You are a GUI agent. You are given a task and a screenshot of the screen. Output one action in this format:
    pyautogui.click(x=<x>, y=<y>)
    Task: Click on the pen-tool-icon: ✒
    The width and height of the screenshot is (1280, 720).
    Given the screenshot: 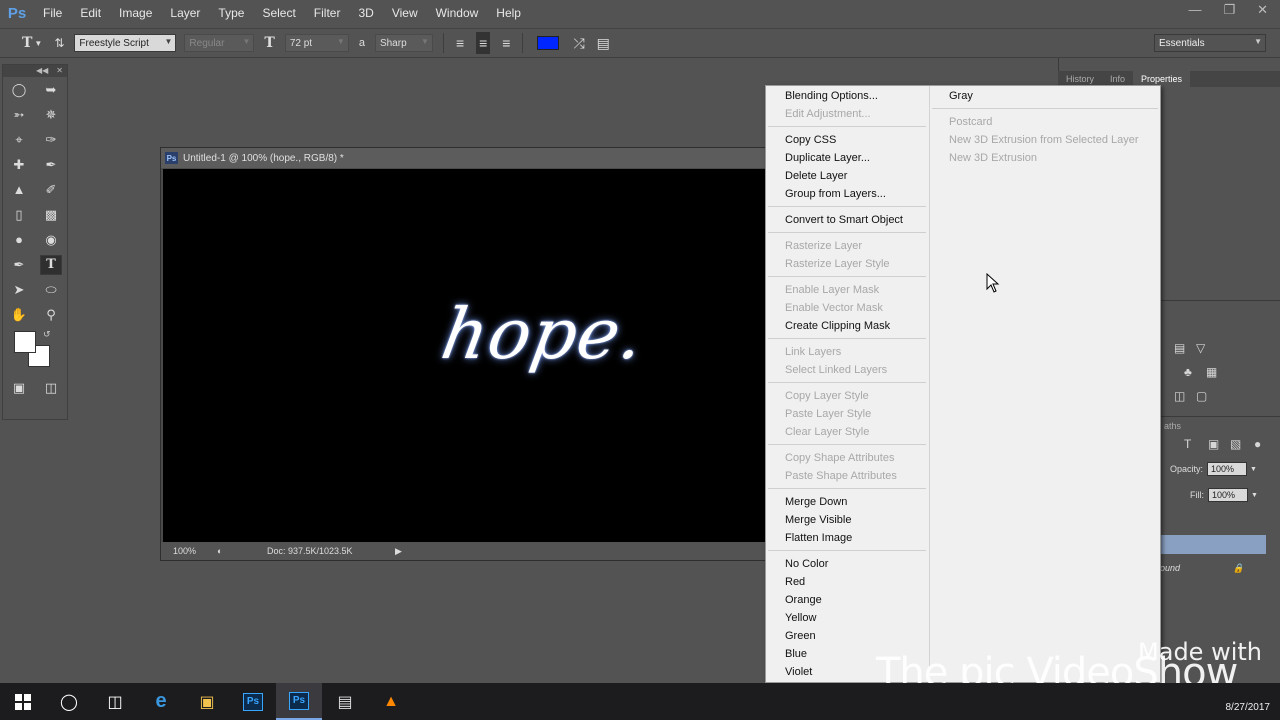 What is the action you would take?
    pyautogui.click(x=19, y=265)
    